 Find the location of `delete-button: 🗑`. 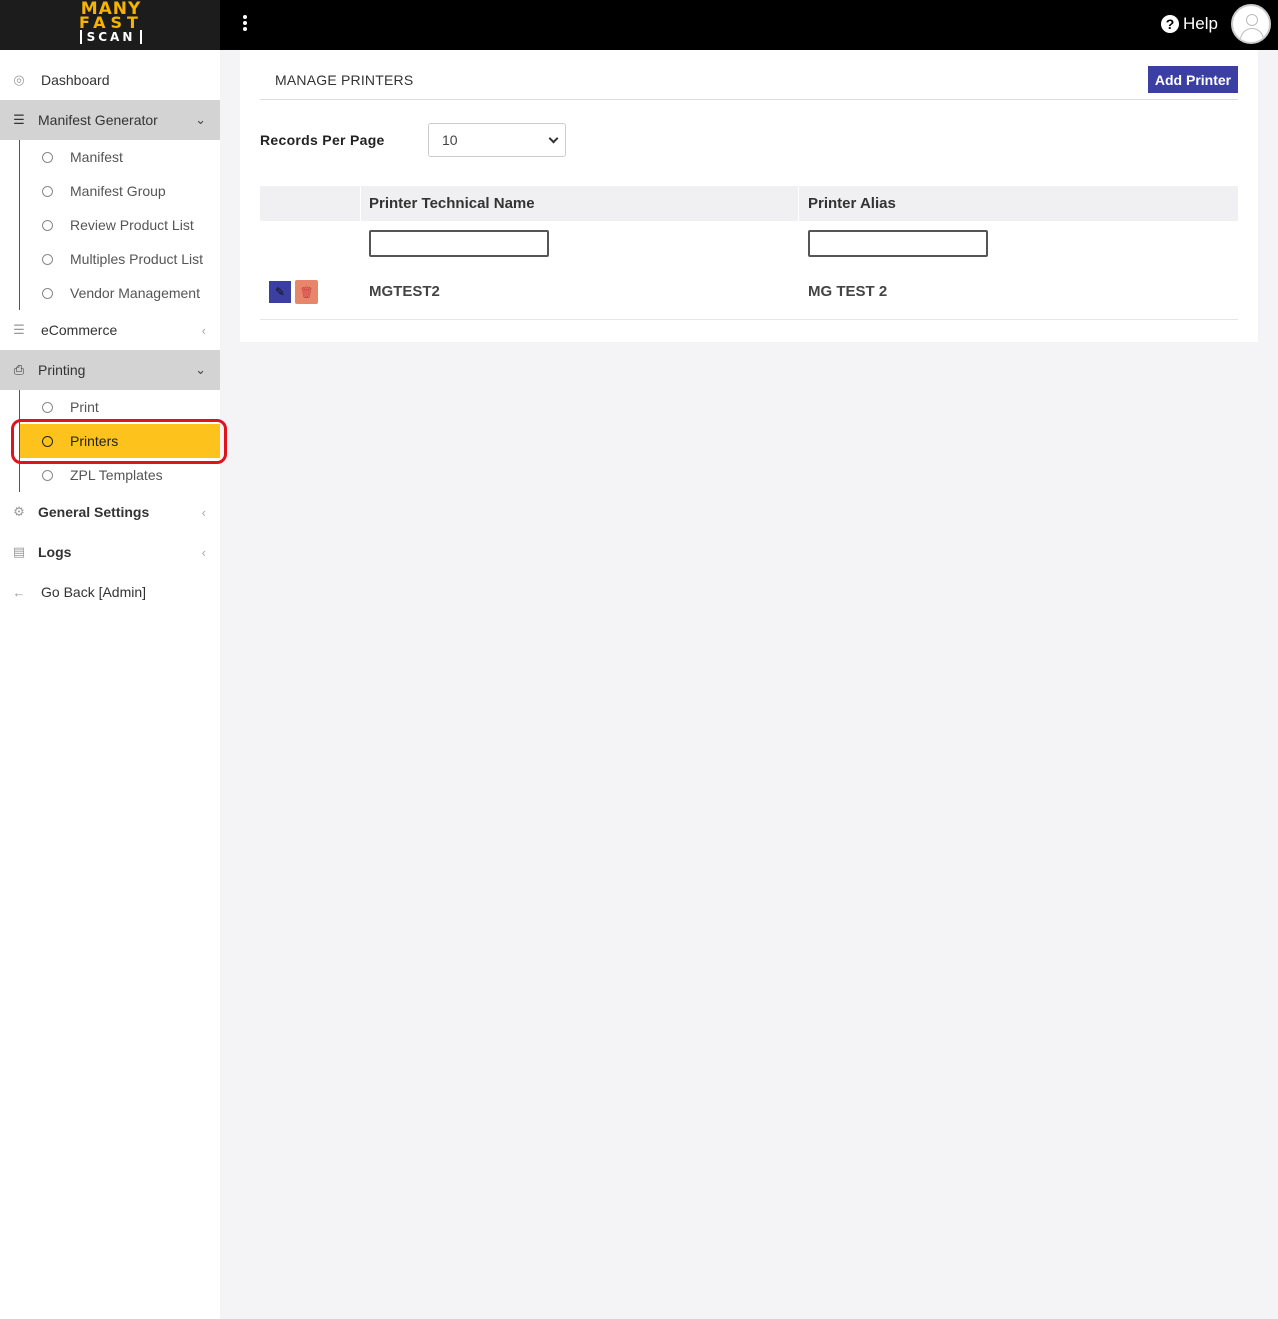

delete-button: 🗑 is located at coordinates (306, 292).